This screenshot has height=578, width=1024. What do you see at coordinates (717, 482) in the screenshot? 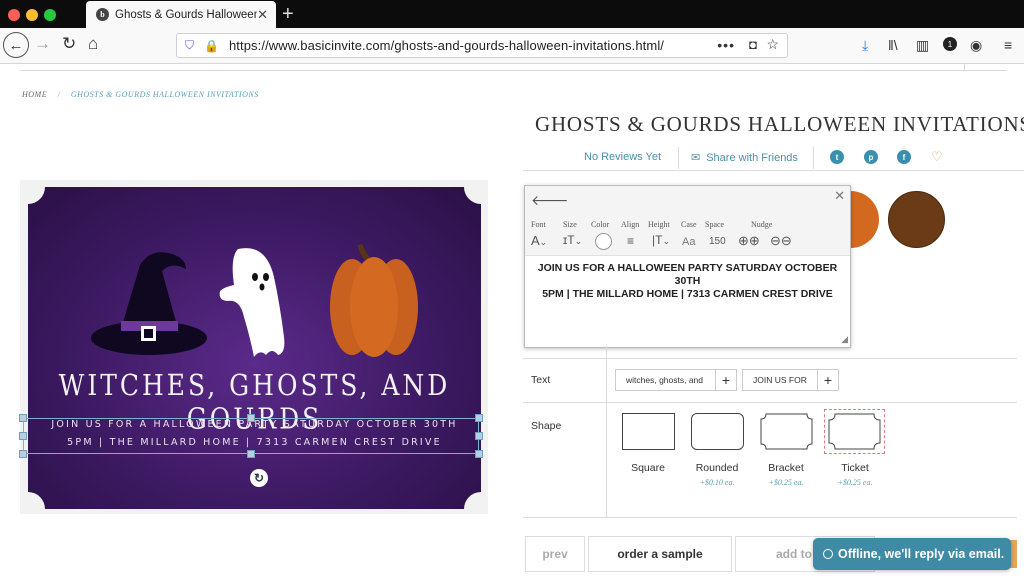
I see `shape-price-rounded: +$0.10 ea.` at bounding box center [717, 482].